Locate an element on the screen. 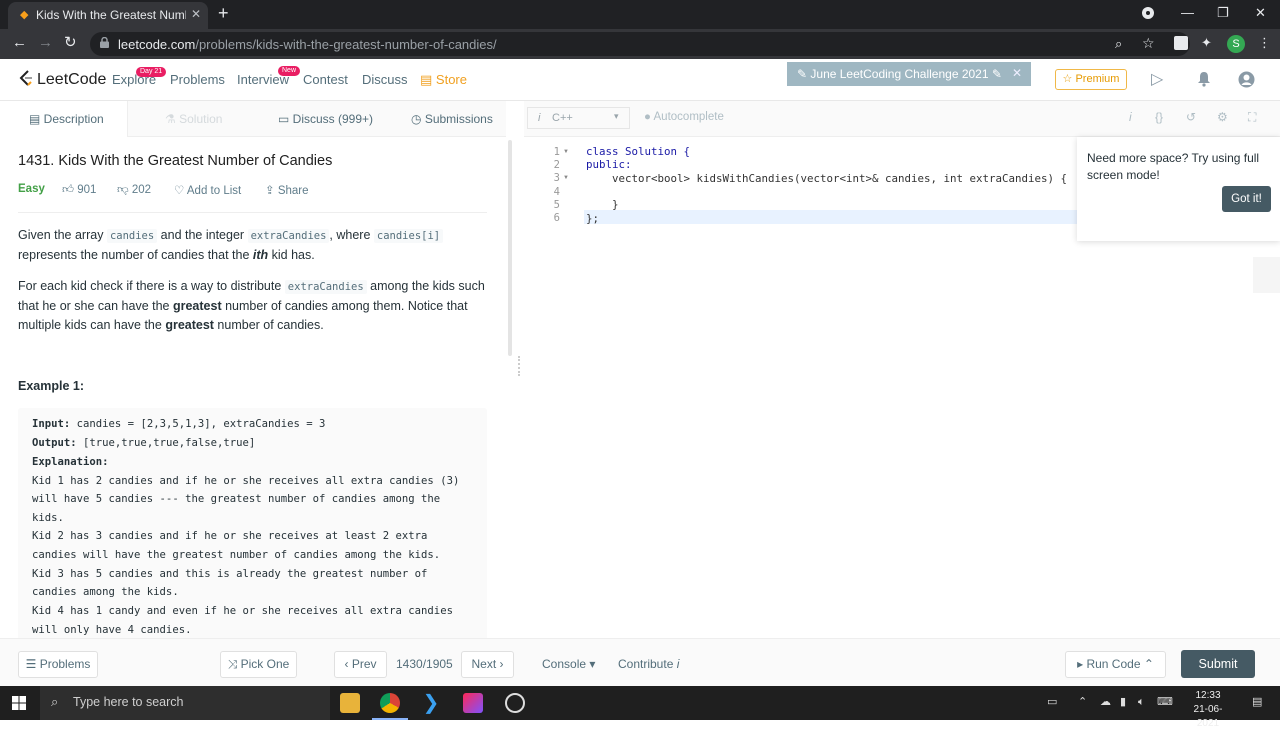 This screenshot has height=731, width=1280. windows-start-icon is located at coordinates (19, 703).